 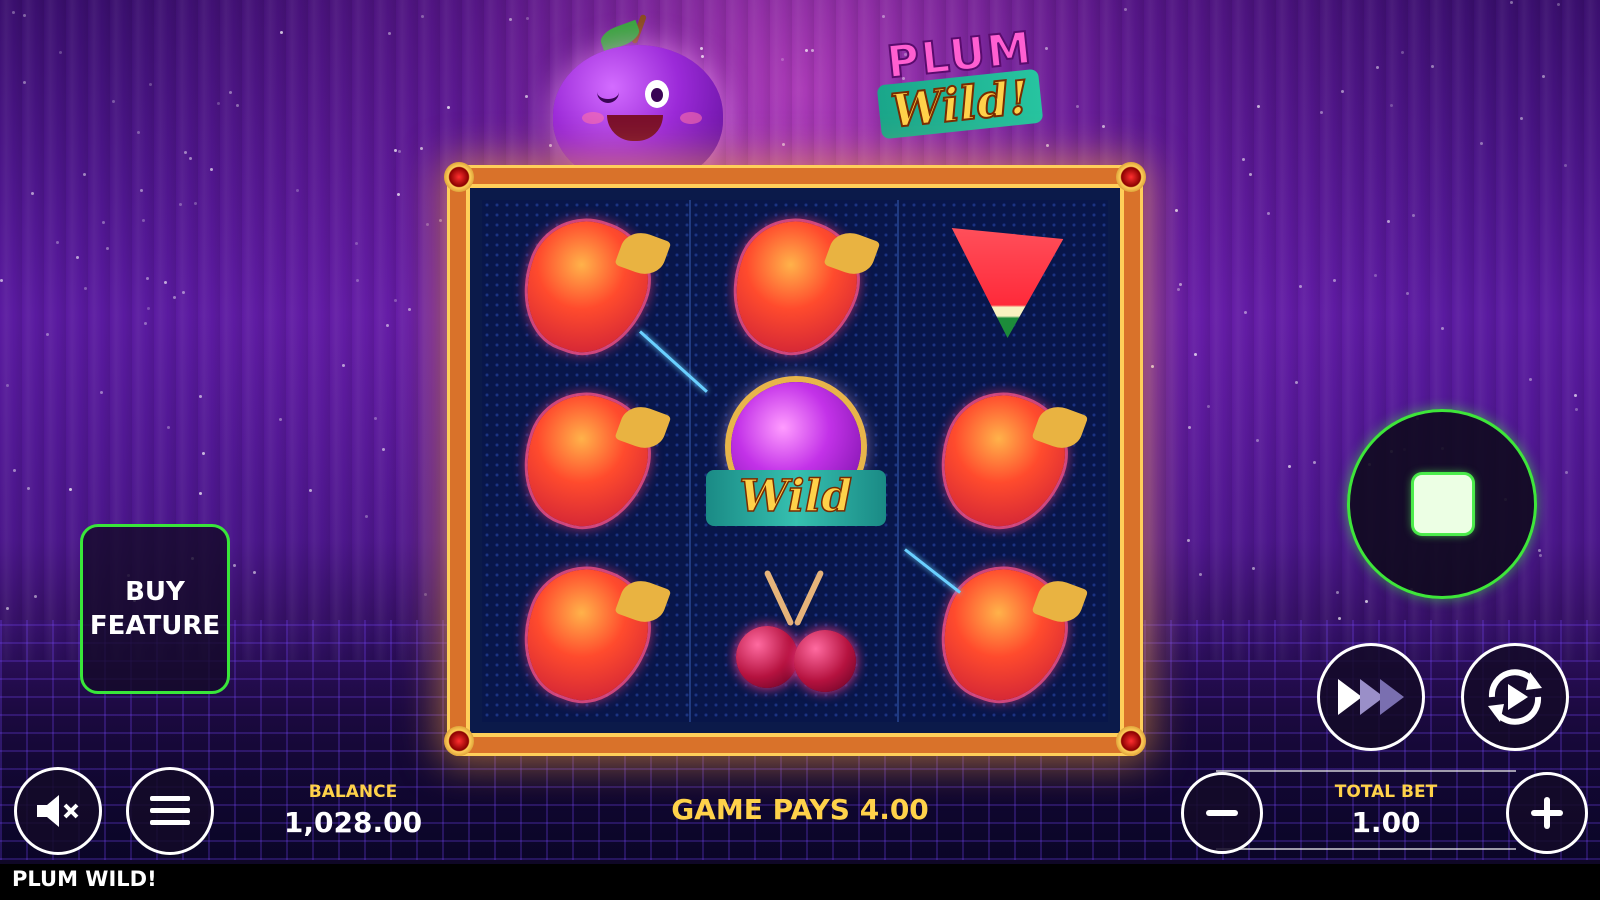 I want to click on minus-icon, so click(x=1222, y=813).